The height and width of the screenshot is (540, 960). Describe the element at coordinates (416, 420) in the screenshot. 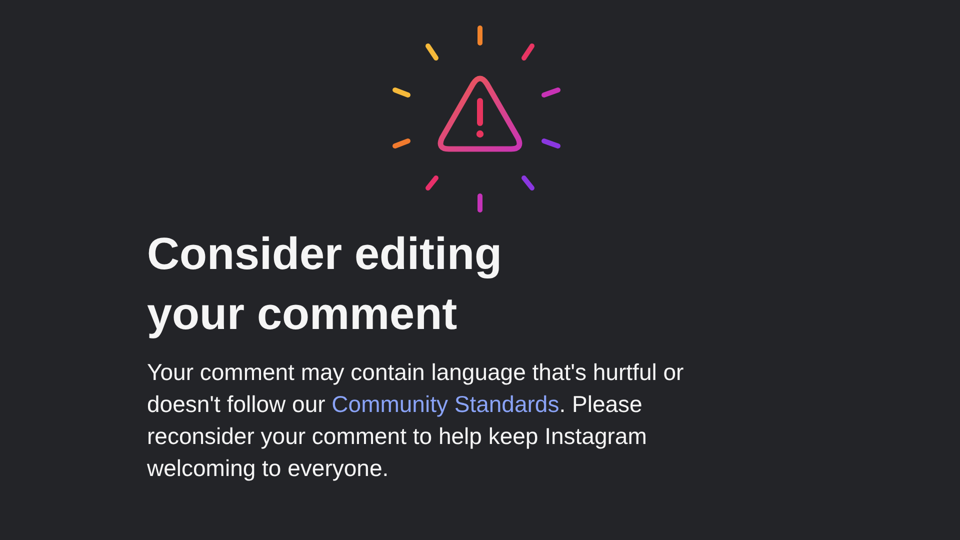

I see `warning-message: Your comment may contain language that's hurtful or doesn't follow our Community Standards. Please reconsider your comment to help keep Instagram welcoming to everyone.` at that location.